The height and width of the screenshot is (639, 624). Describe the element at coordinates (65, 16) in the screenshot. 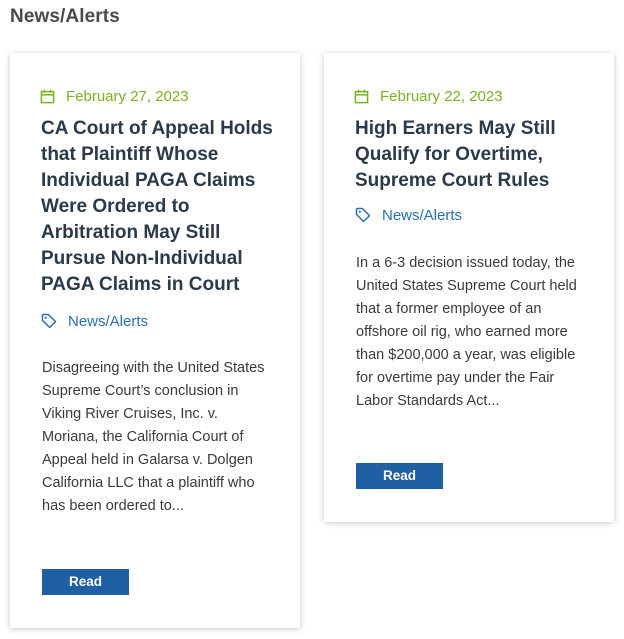

I see `section-title: News/Alerts` at that location.